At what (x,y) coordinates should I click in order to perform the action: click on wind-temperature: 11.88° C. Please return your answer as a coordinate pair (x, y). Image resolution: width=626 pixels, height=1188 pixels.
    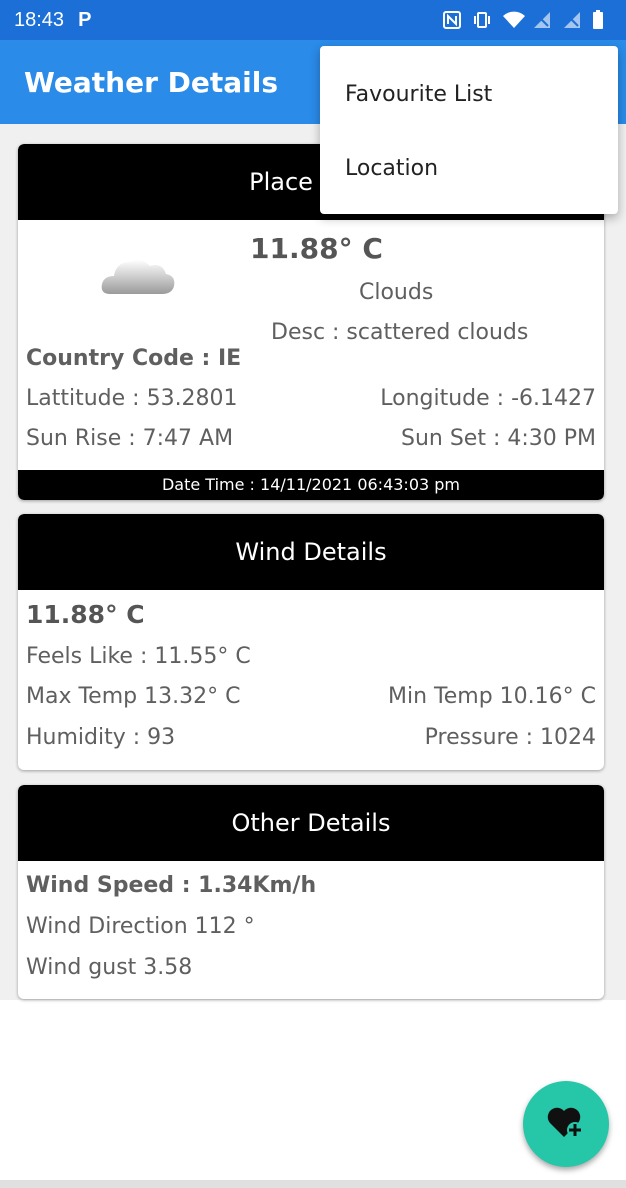
    Looking at the image, I should click on (85, 614).